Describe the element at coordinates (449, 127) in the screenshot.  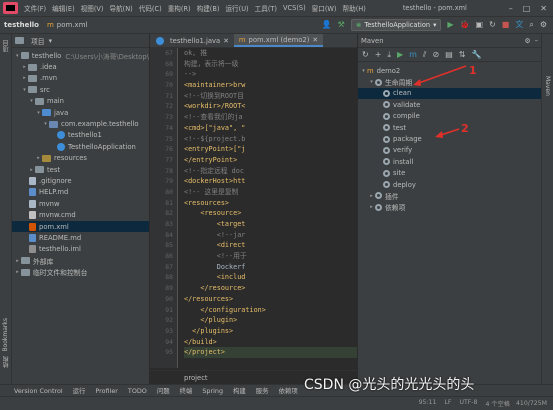
I see `lifecycle-phase-test: test` at that location.